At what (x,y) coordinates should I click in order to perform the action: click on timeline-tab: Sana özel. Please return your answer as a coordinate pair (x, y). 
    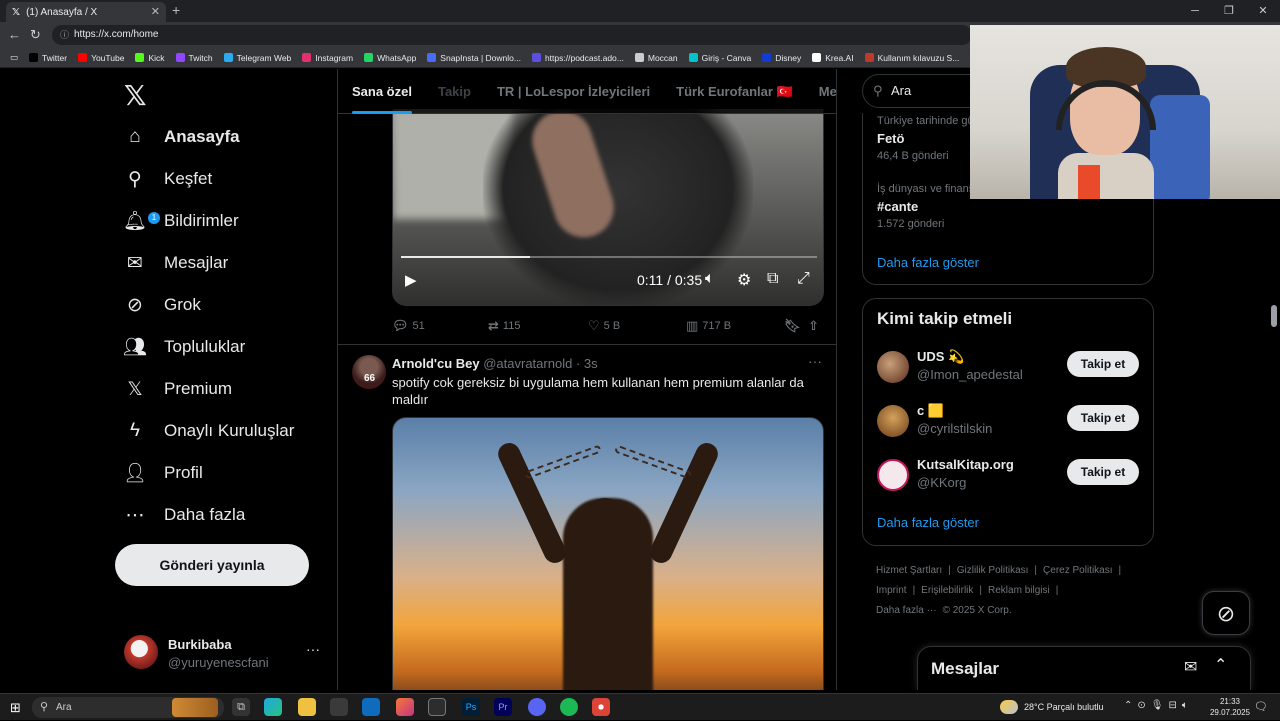
    Looking at the image, I should click on (382, 91).